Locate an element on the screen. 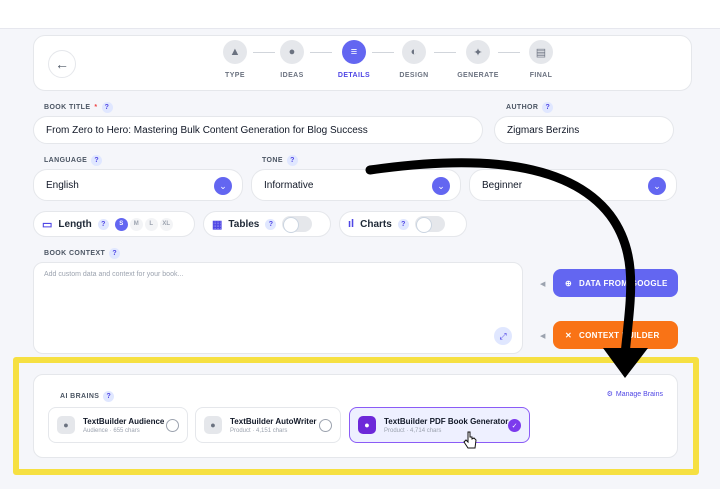  length-option: ▭ Length ? S M L XL is located at coordinates (114, 224).